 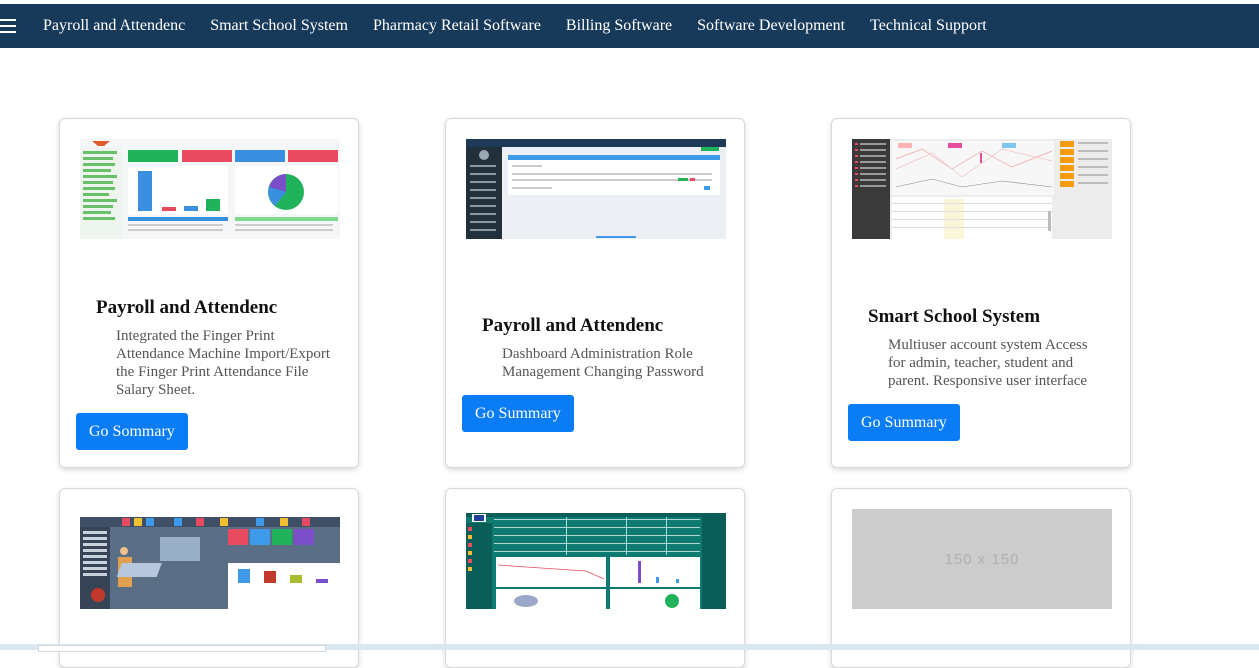 What do you see at coordinates (182, 648) in the screenshot?
I see `scrollbar-thumb` at bounding box center [182, 648].